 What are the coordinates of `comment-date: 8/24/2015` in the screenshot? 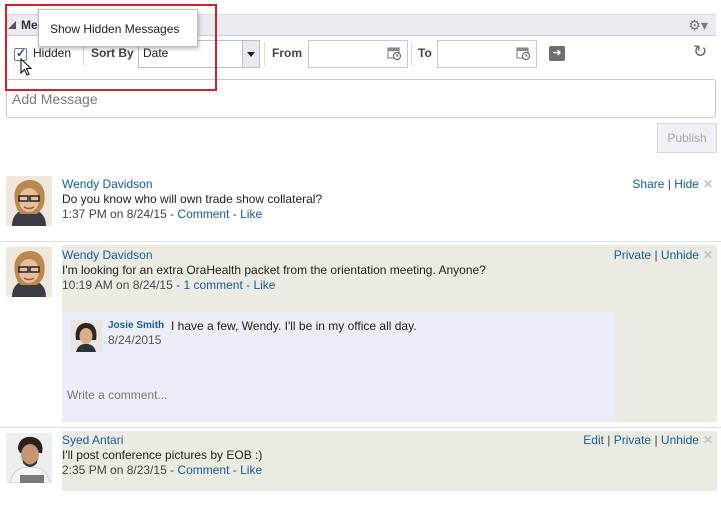 It's located at (135, 340).